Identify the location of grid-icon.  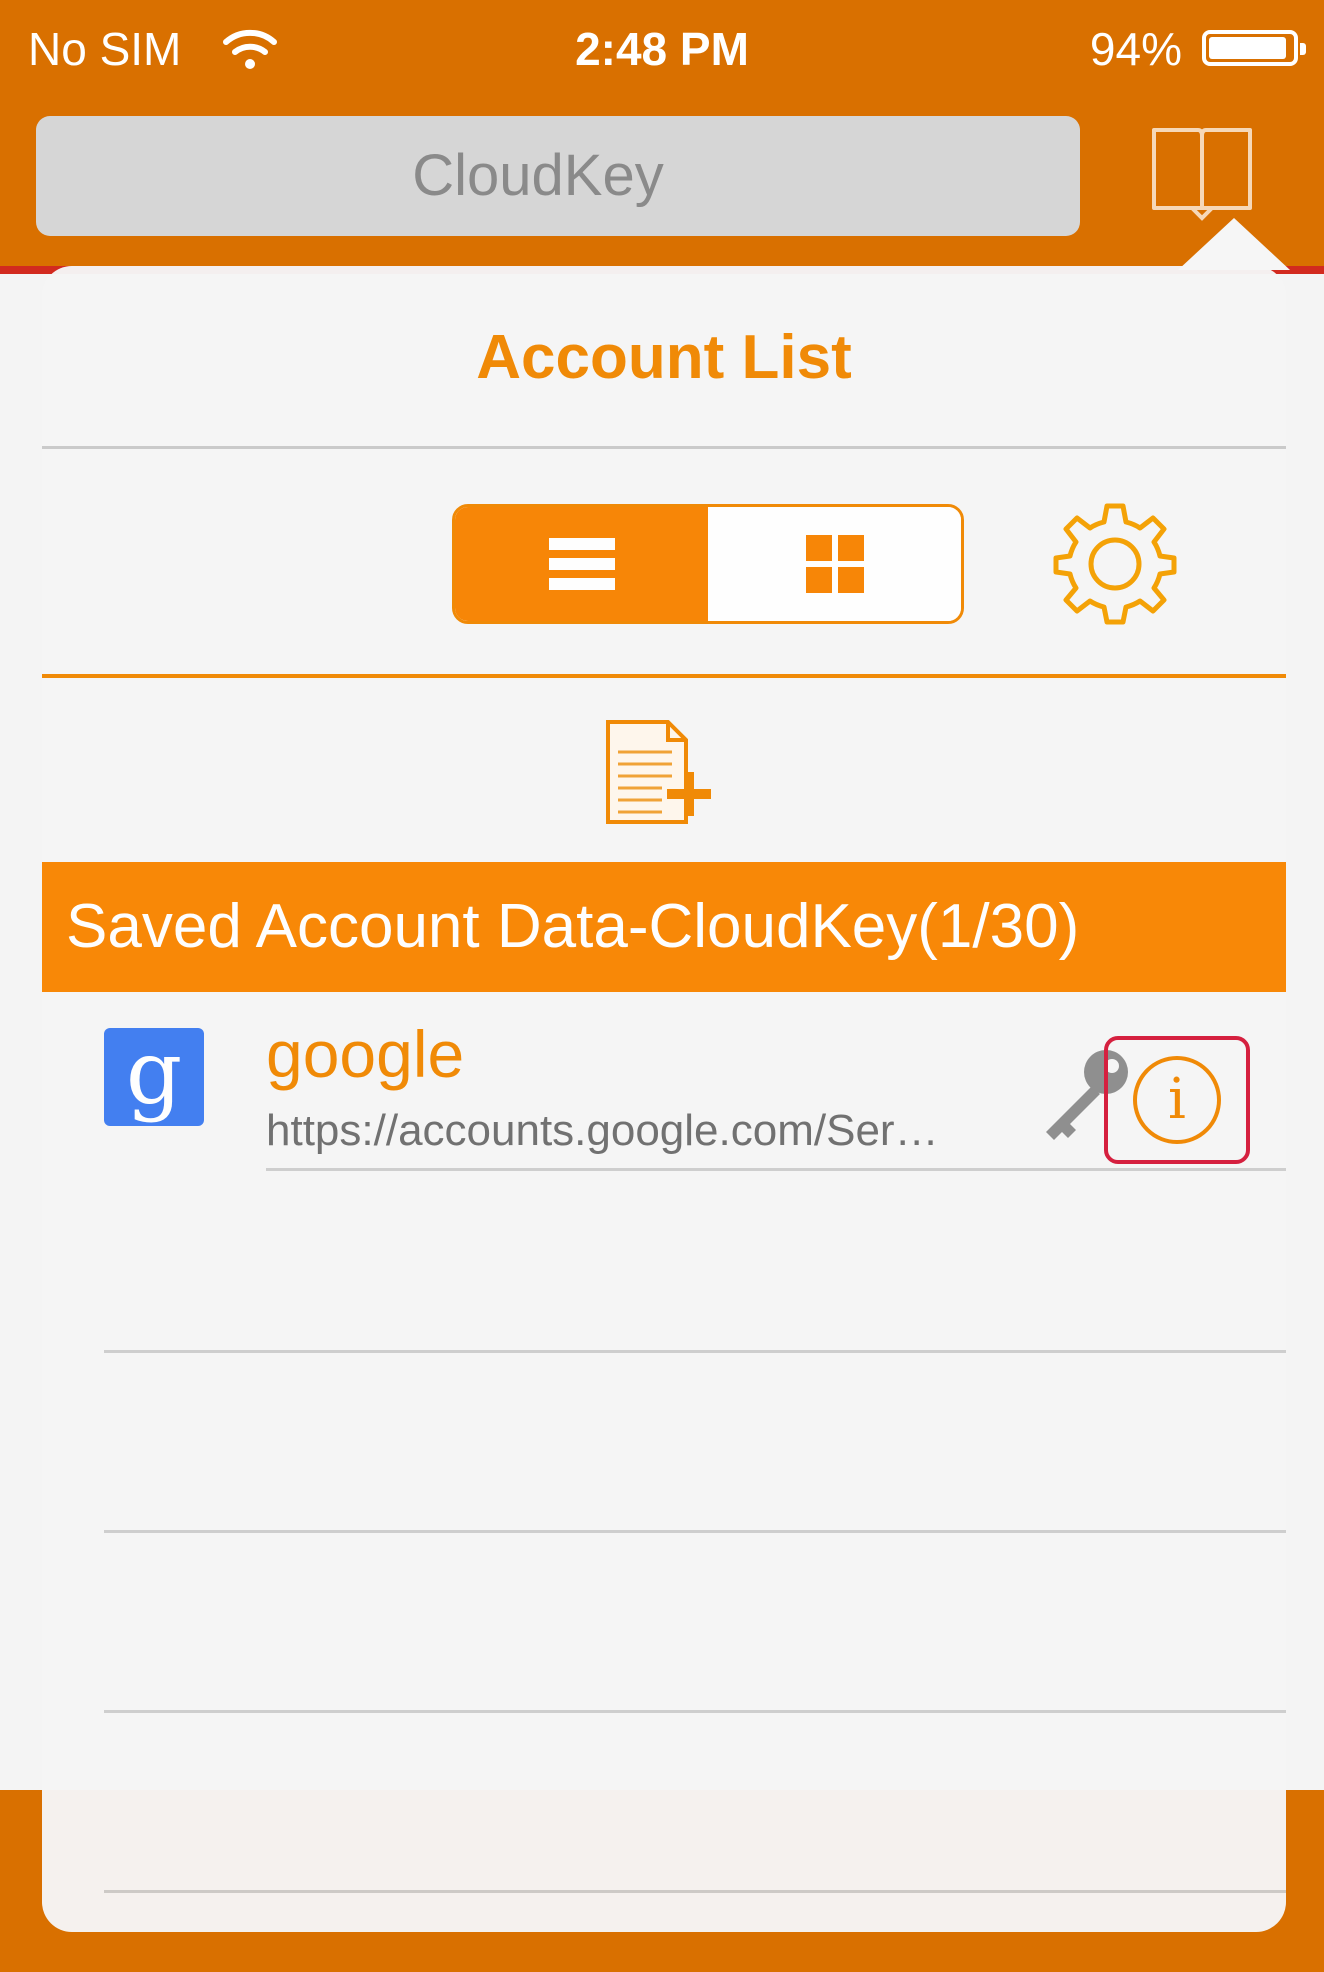
(834, 564).